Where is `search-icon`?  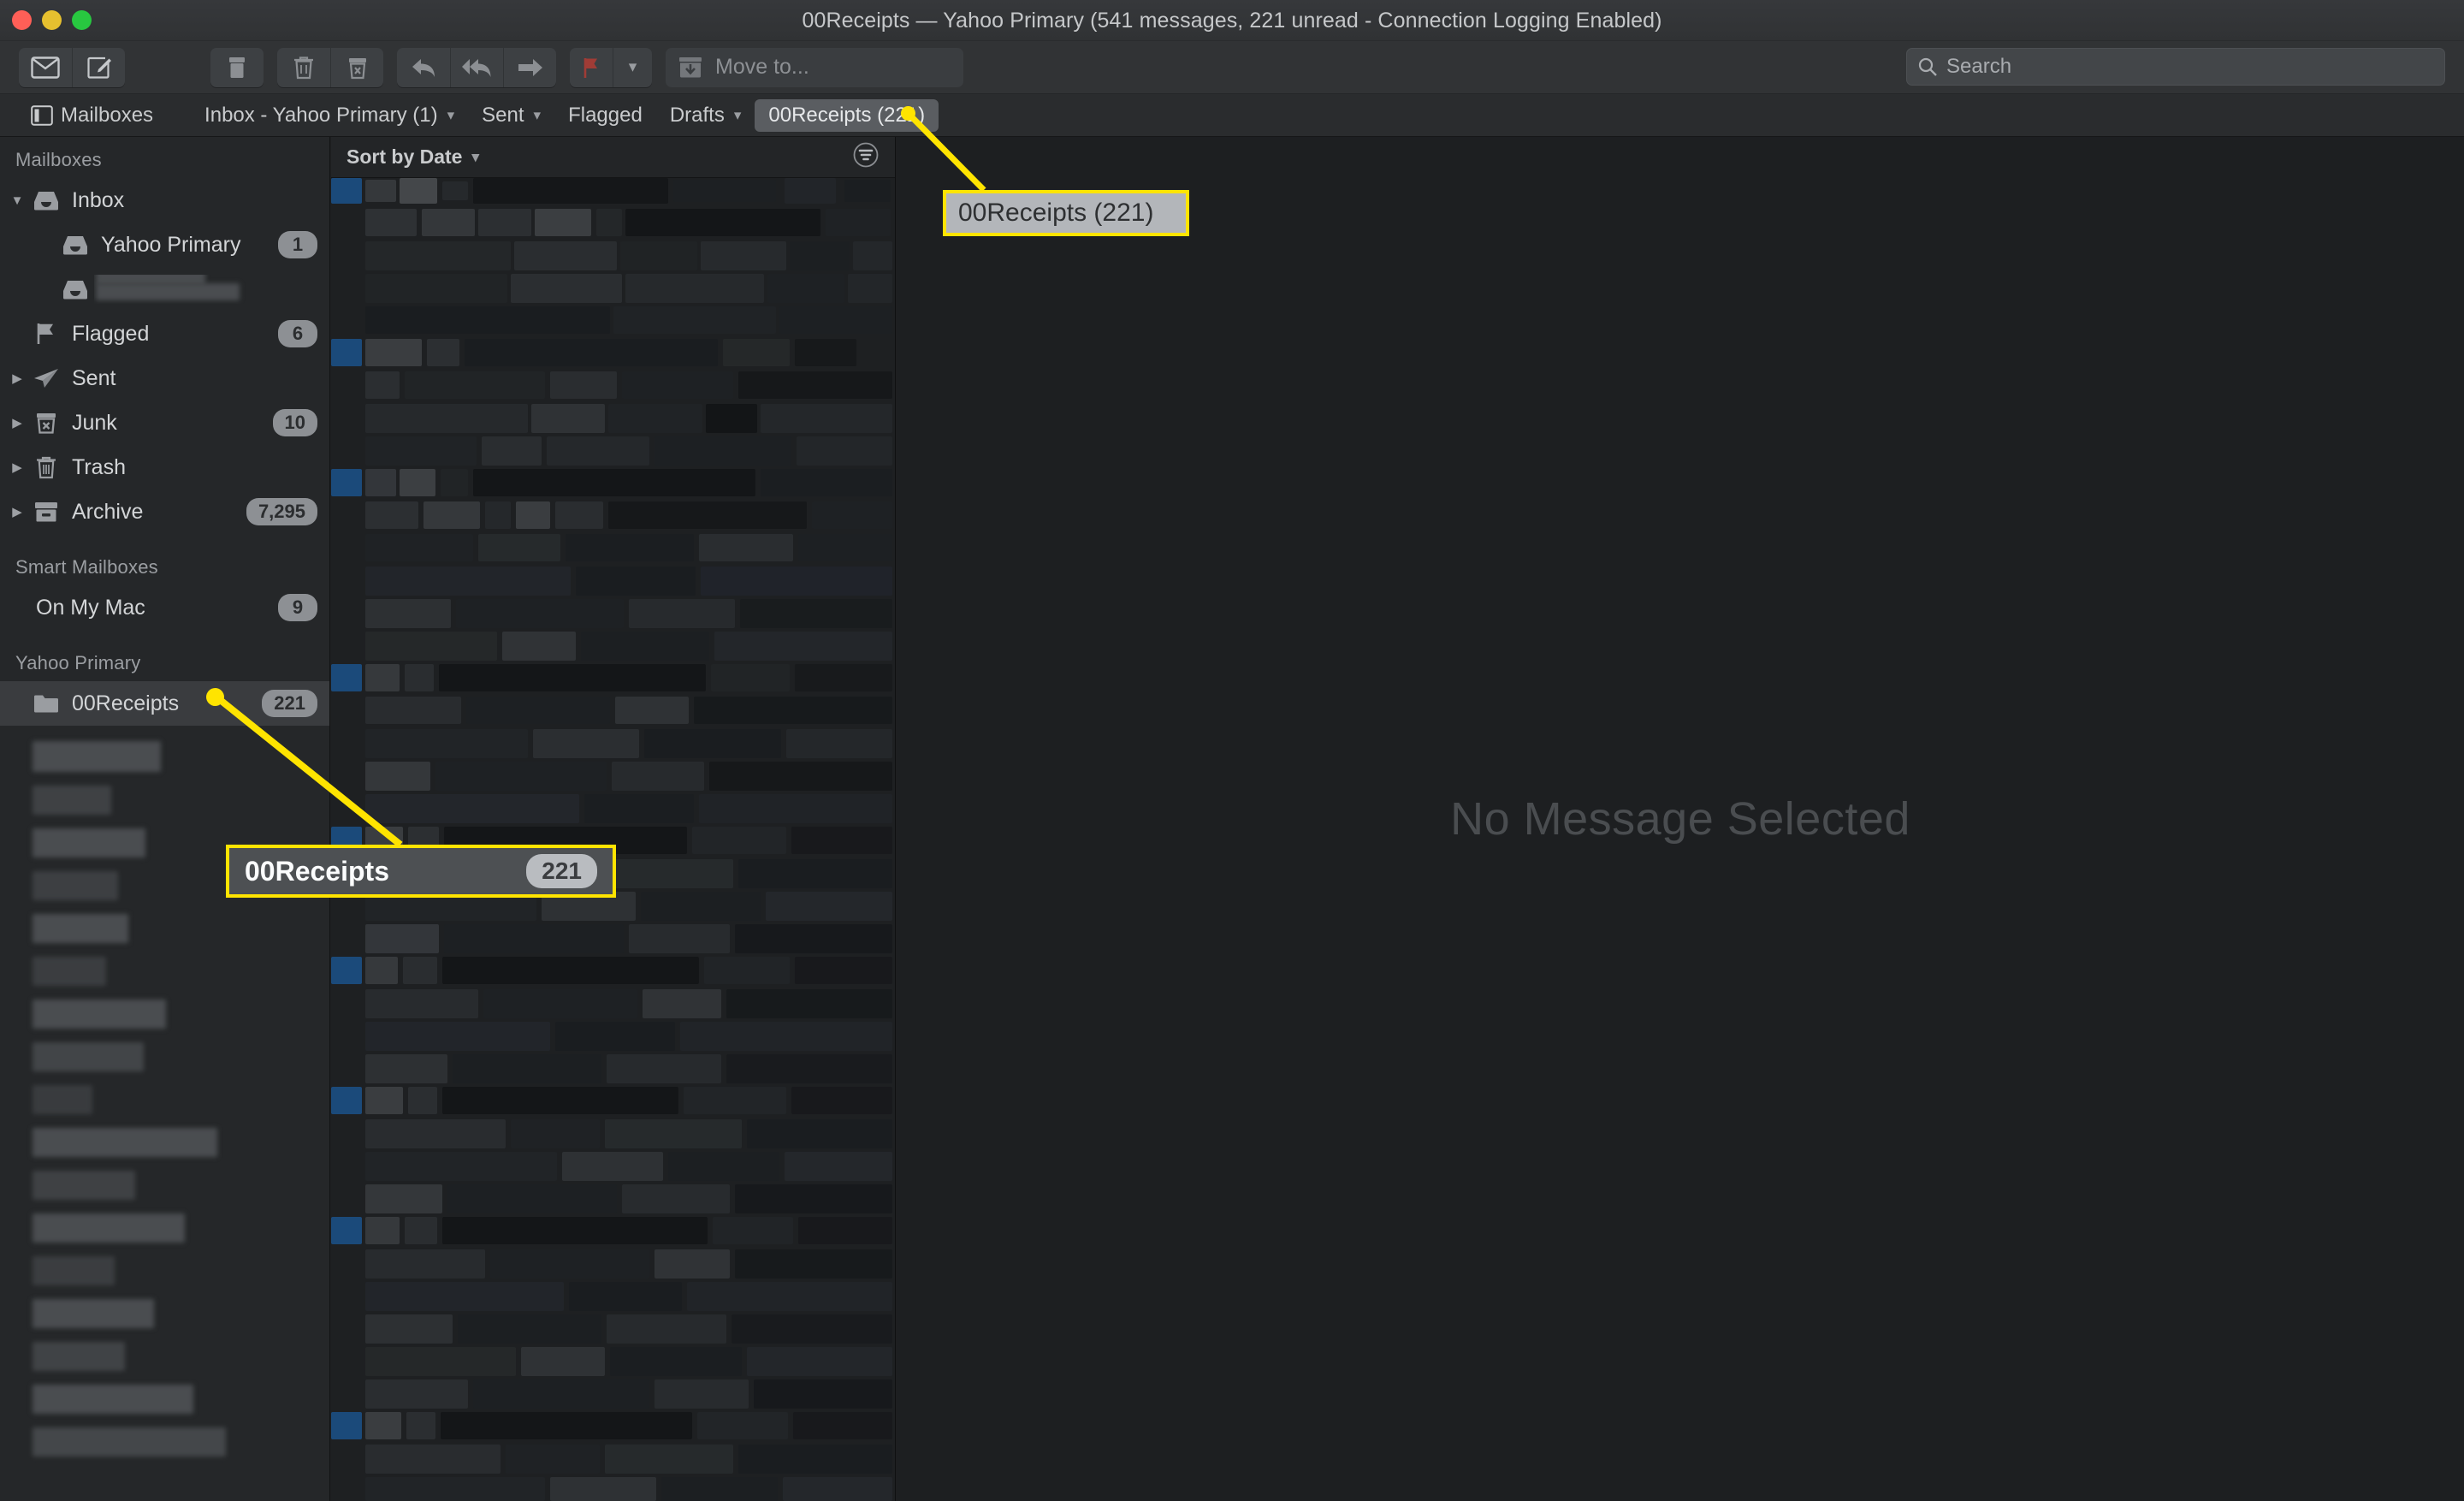
search-icon is located at coordinates (1927, 66).